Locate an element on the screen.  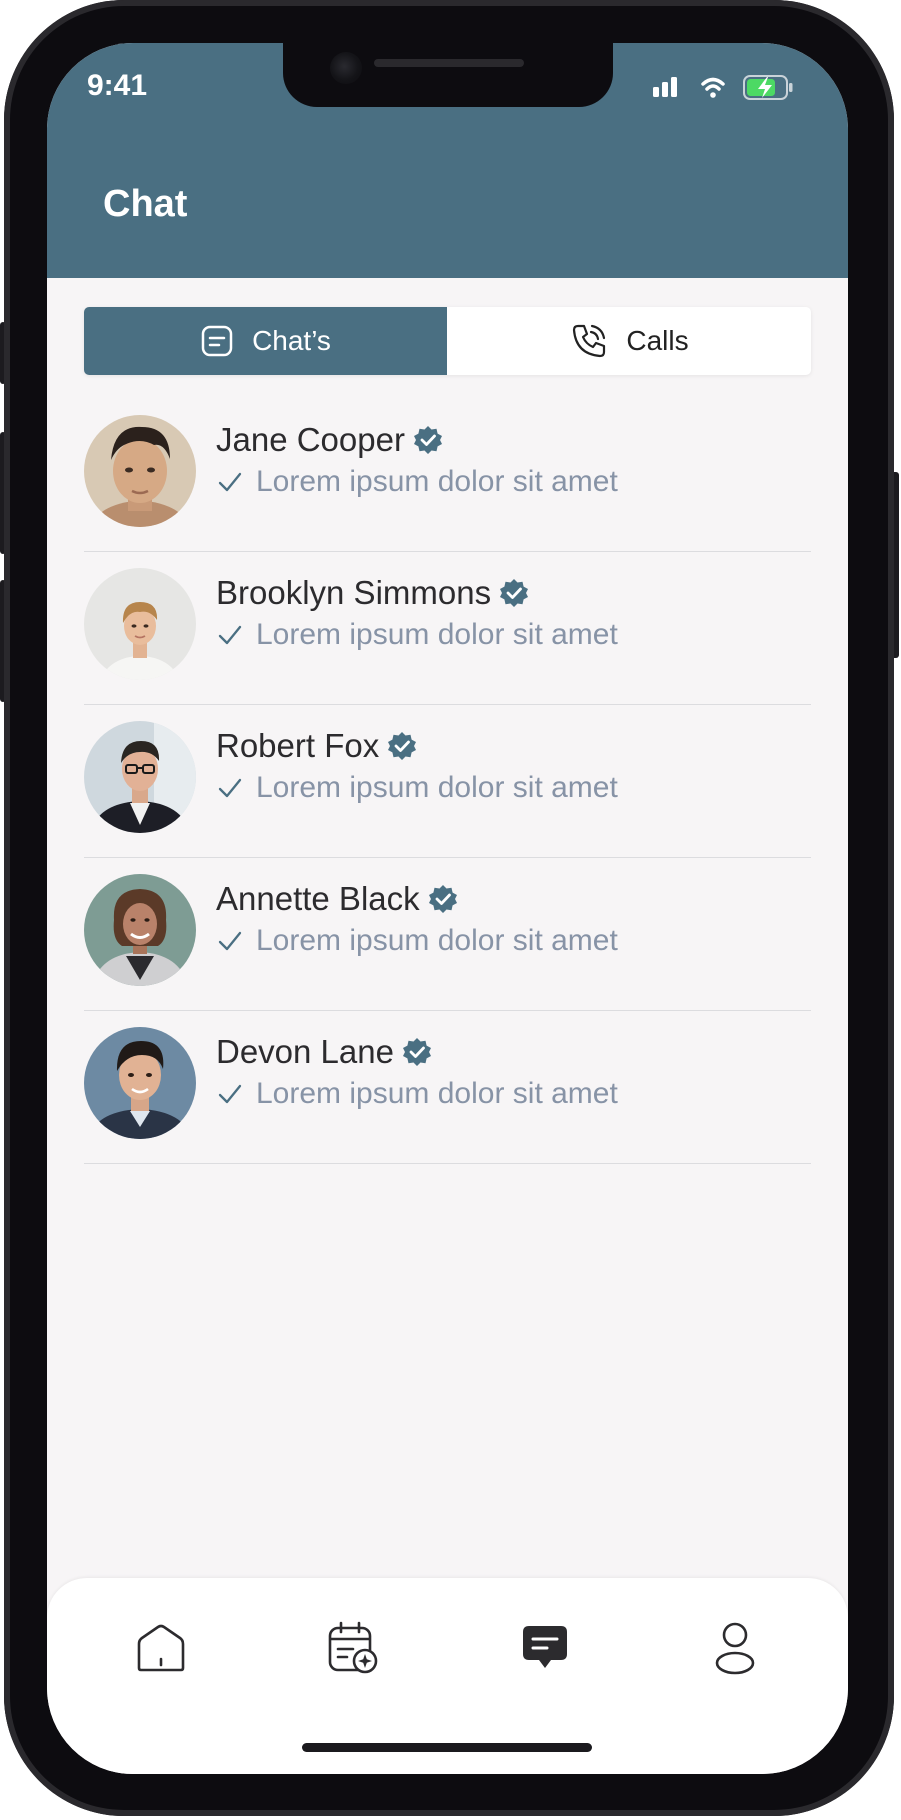
avatar-annette-black is located at coordinates (140, 930).